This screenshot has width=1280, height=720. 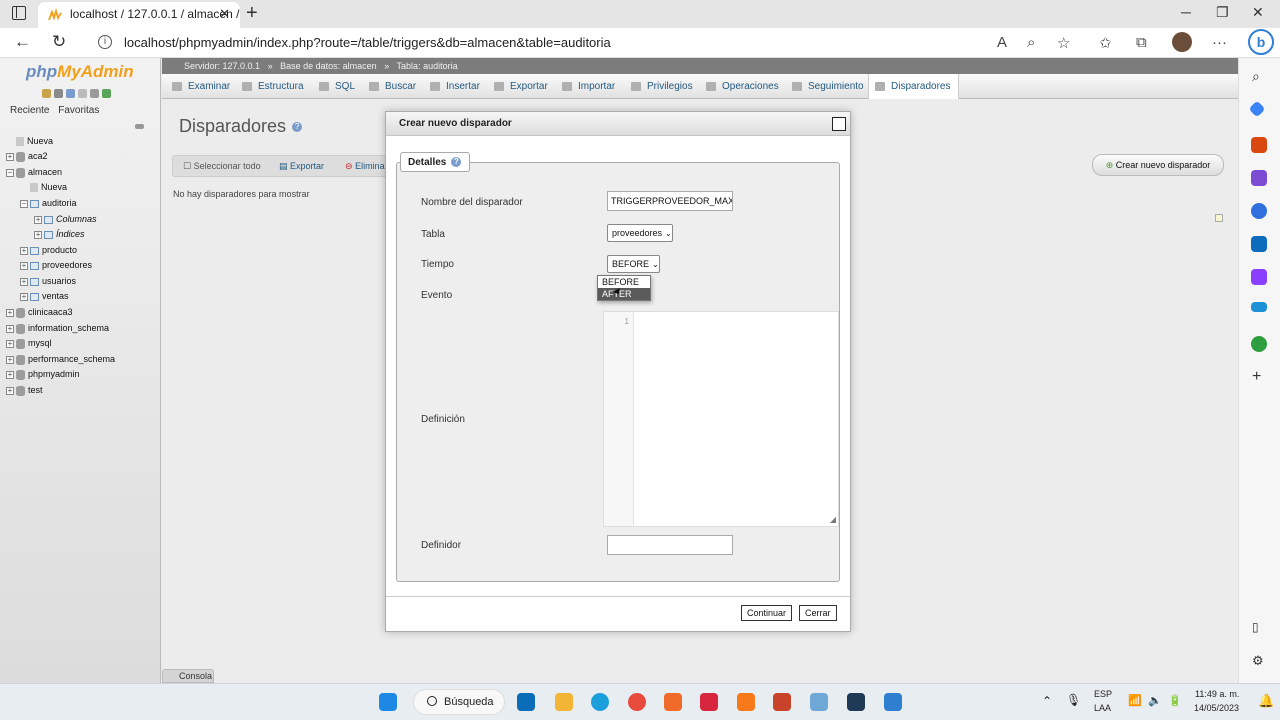 I want to click on tree-item-auditoria: − auditoria, so click(x=48, y=205).